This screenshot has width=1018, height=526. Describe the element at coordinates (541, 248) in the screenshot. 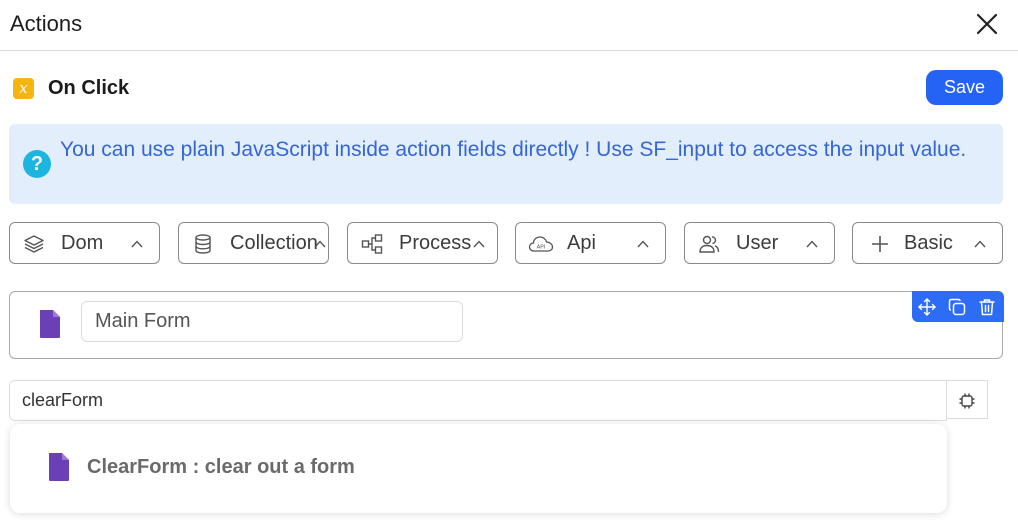

I see `api-icon-text: API` at that location.